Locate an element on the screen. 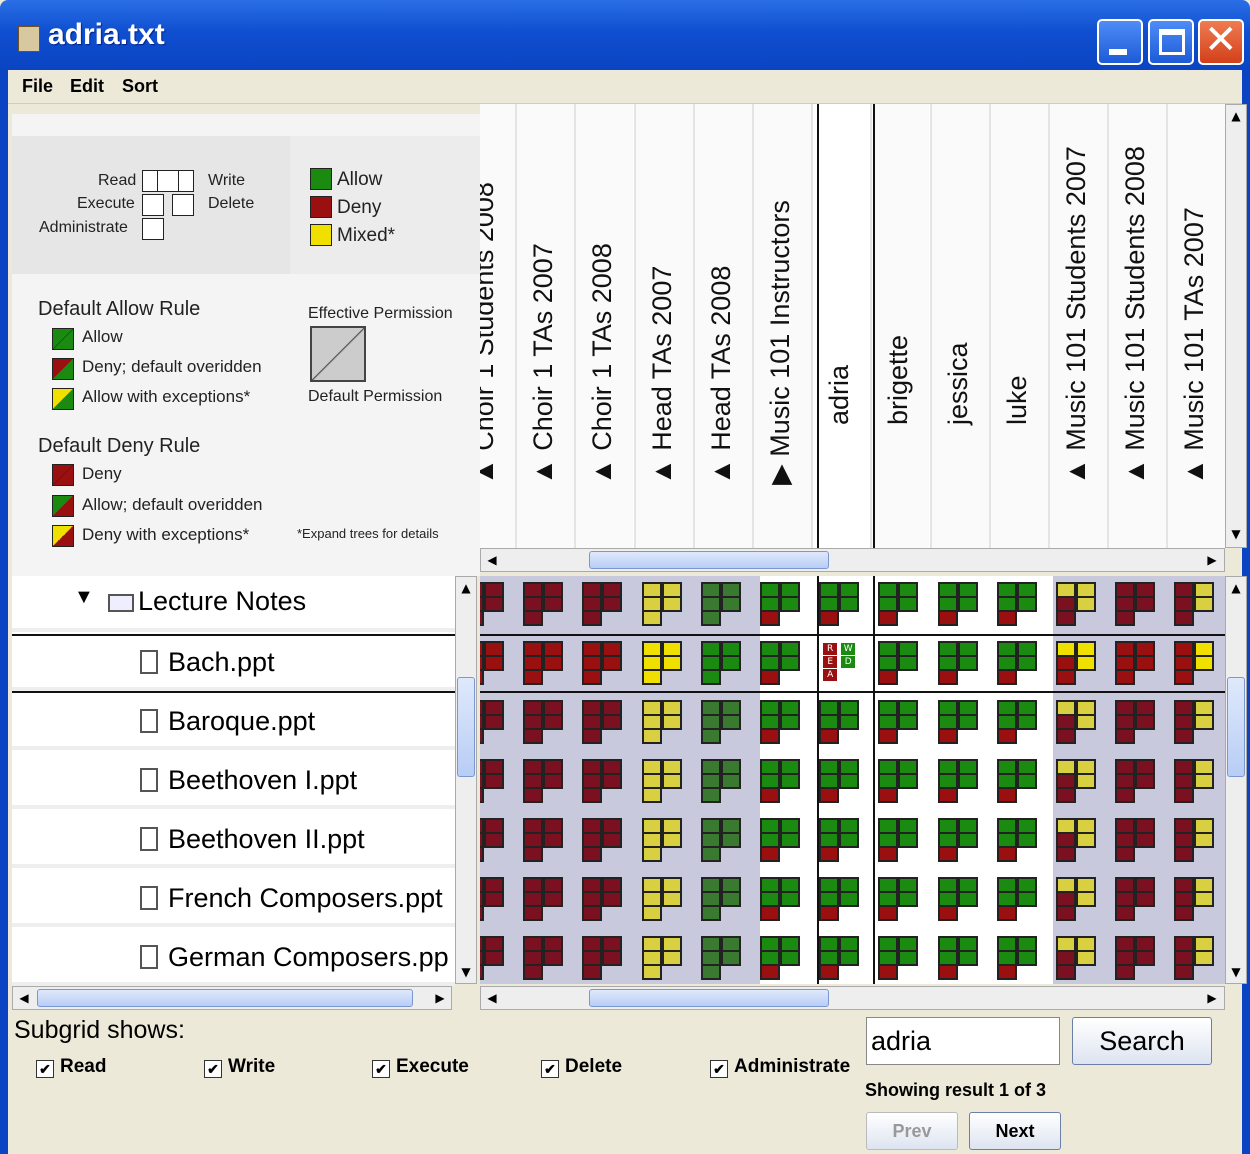 The width and height of the screenshot is (1250, 1154). grid-vertical-scrollbar: ▲ ▼ is located at coordinates (1236, 780).